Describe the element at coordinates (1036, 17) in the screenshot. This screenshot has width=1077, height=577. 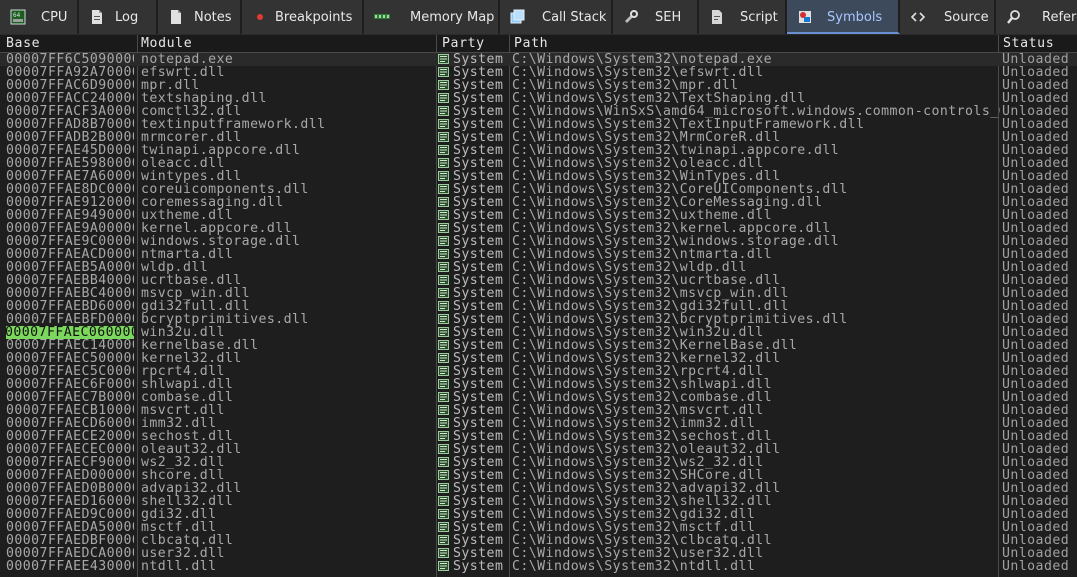
I see `tab-references: References` at that location.